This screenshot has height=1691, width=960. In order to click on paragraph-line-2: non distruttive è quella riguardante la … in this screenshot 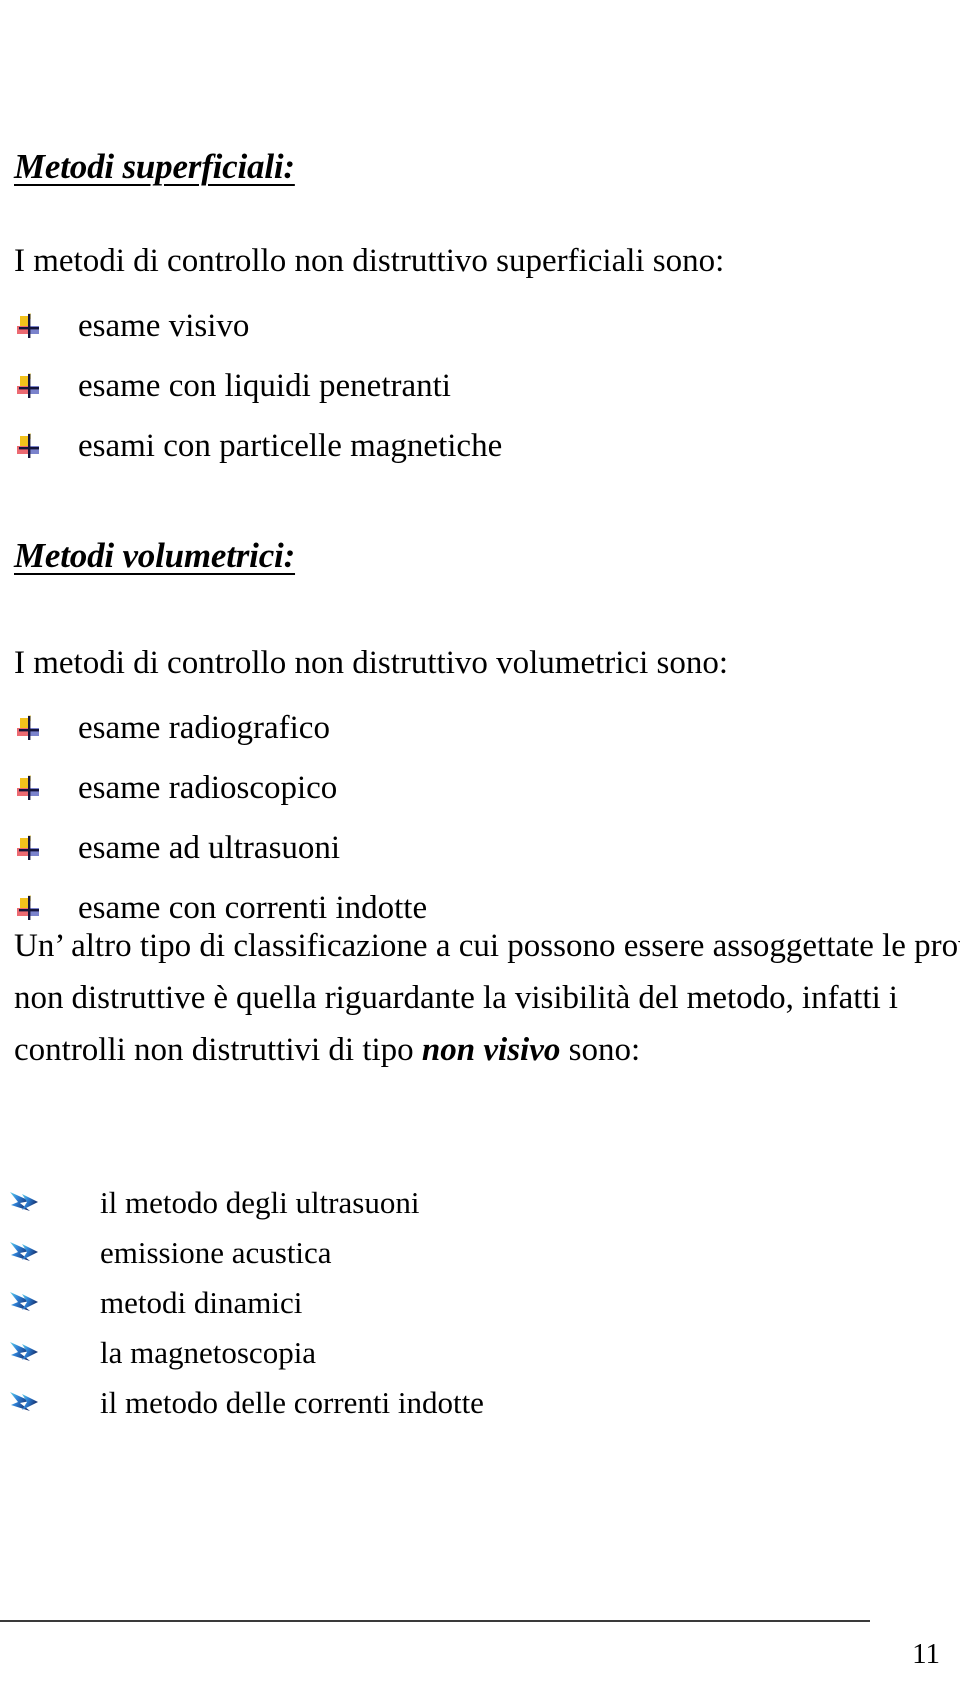, I will do `click(456, 998)`.